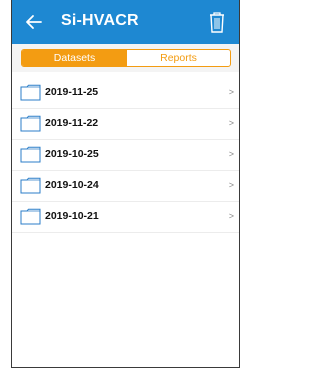 The width and height of the screenshot is (320, 368). What do you see at coordinates (125, 93) in the screenshot?
I see `list-item: 2019-11-25 >` at bounding box center [125, 93].